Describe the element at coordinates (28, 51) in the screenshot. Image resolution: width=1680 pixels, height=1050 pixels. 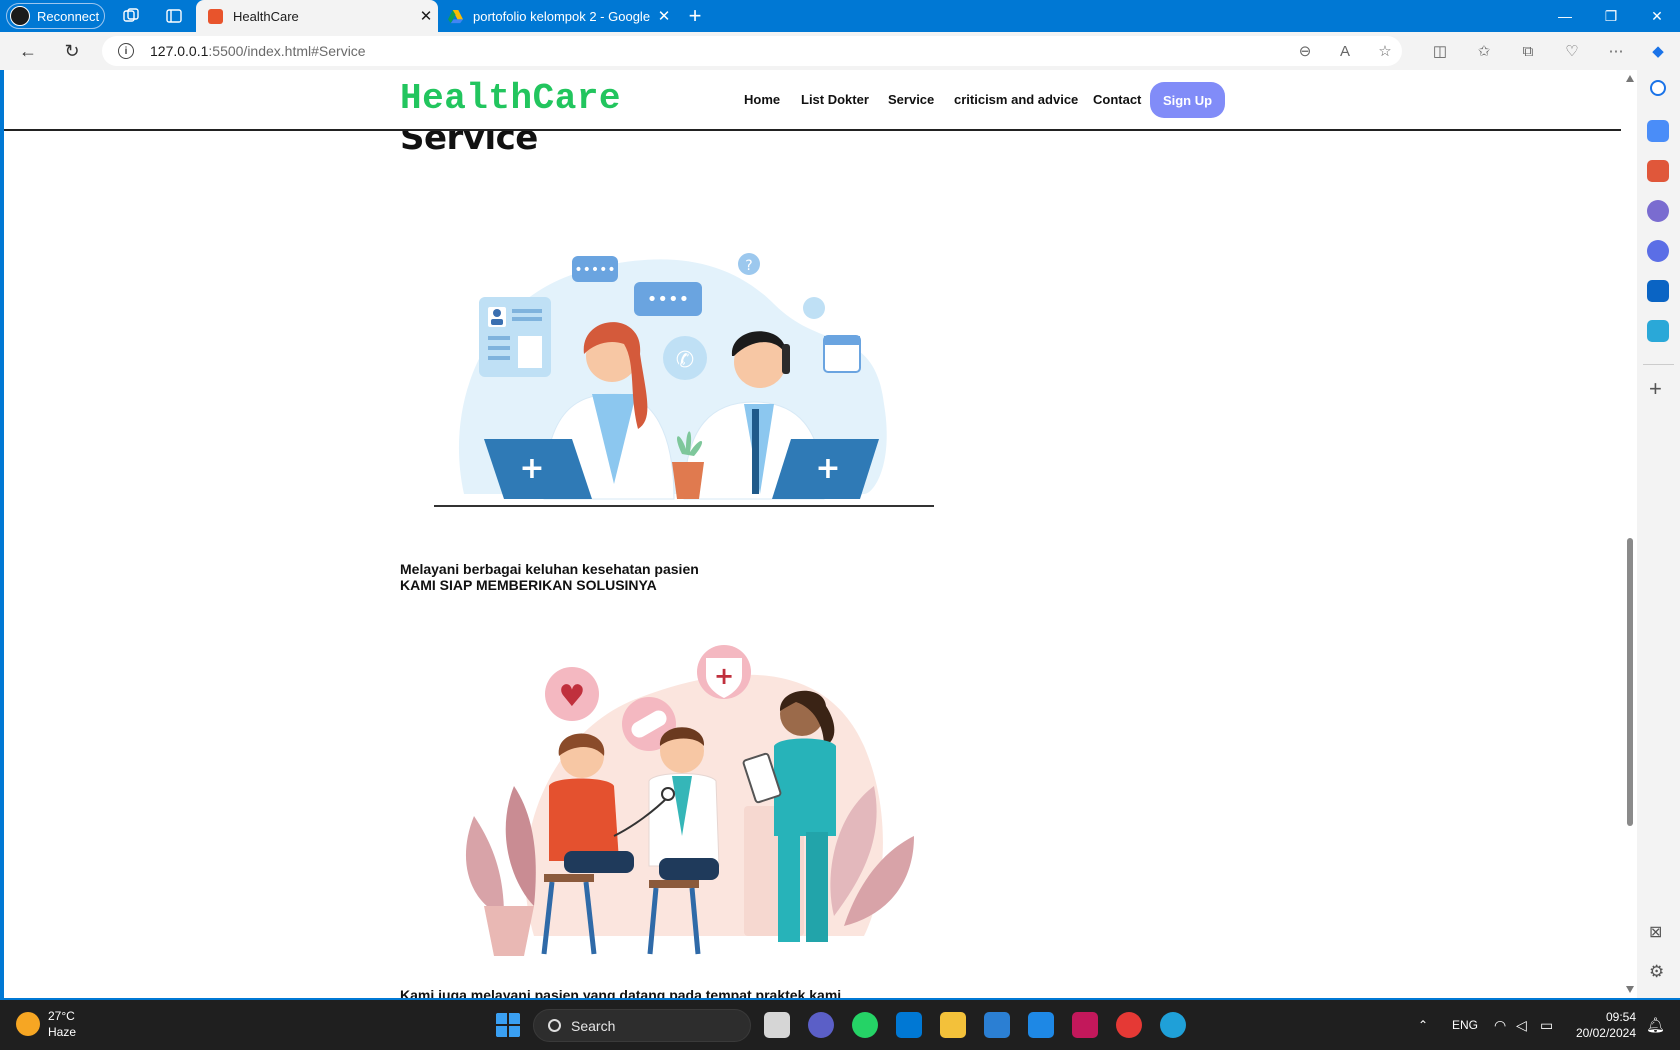
I see `back-icon: ←` at that location.